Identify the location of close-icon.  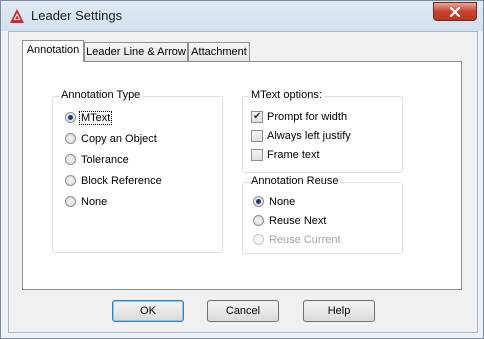
(455, 12).